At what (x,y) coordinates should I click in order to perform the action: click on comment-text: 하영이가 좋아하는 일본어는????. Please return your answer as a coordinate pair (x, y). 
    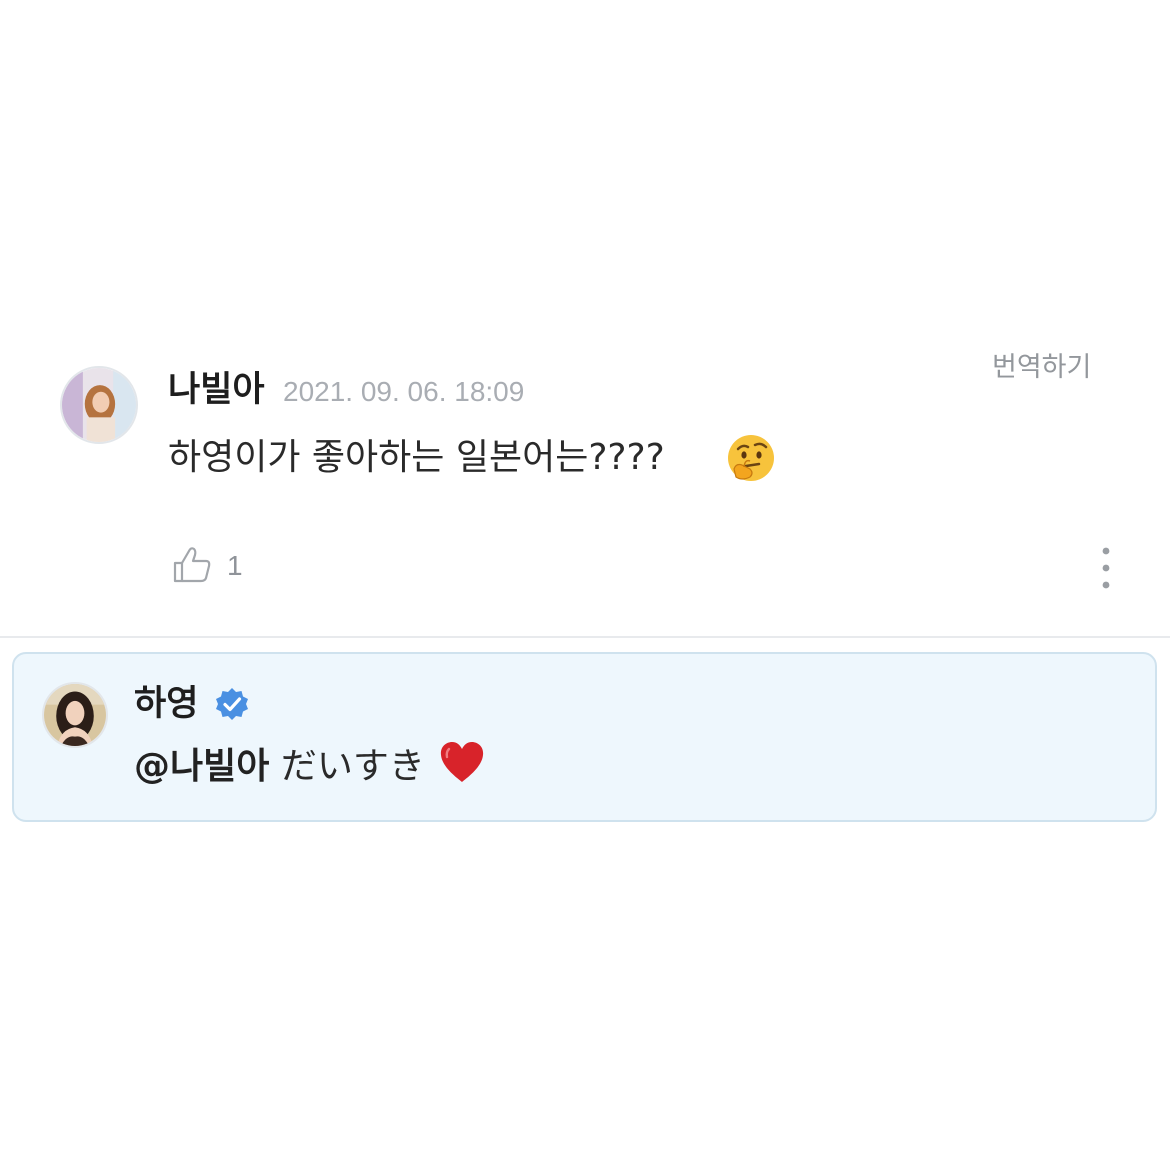
    Looking at the image, I should click on (416, 457).